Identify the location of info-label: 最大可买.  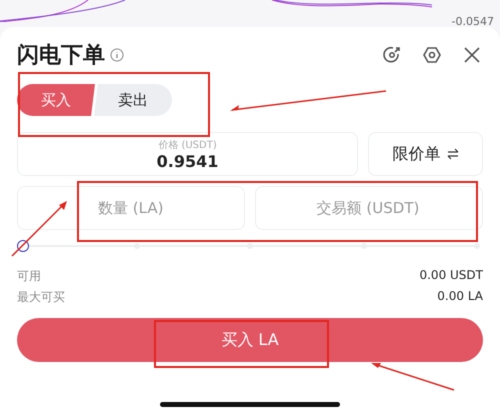
(41, 297).